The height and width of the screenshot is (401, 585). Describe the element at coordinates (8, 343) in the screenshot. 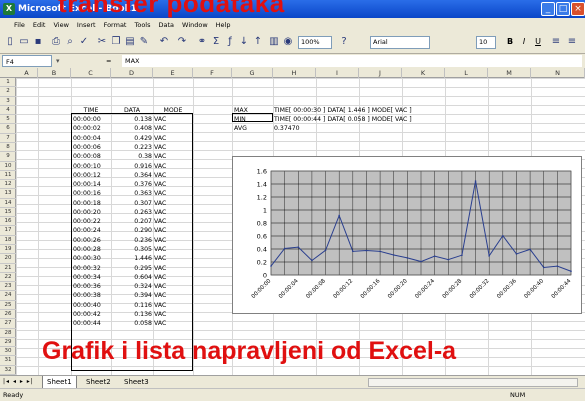

I see `row-header: 29` at that location.